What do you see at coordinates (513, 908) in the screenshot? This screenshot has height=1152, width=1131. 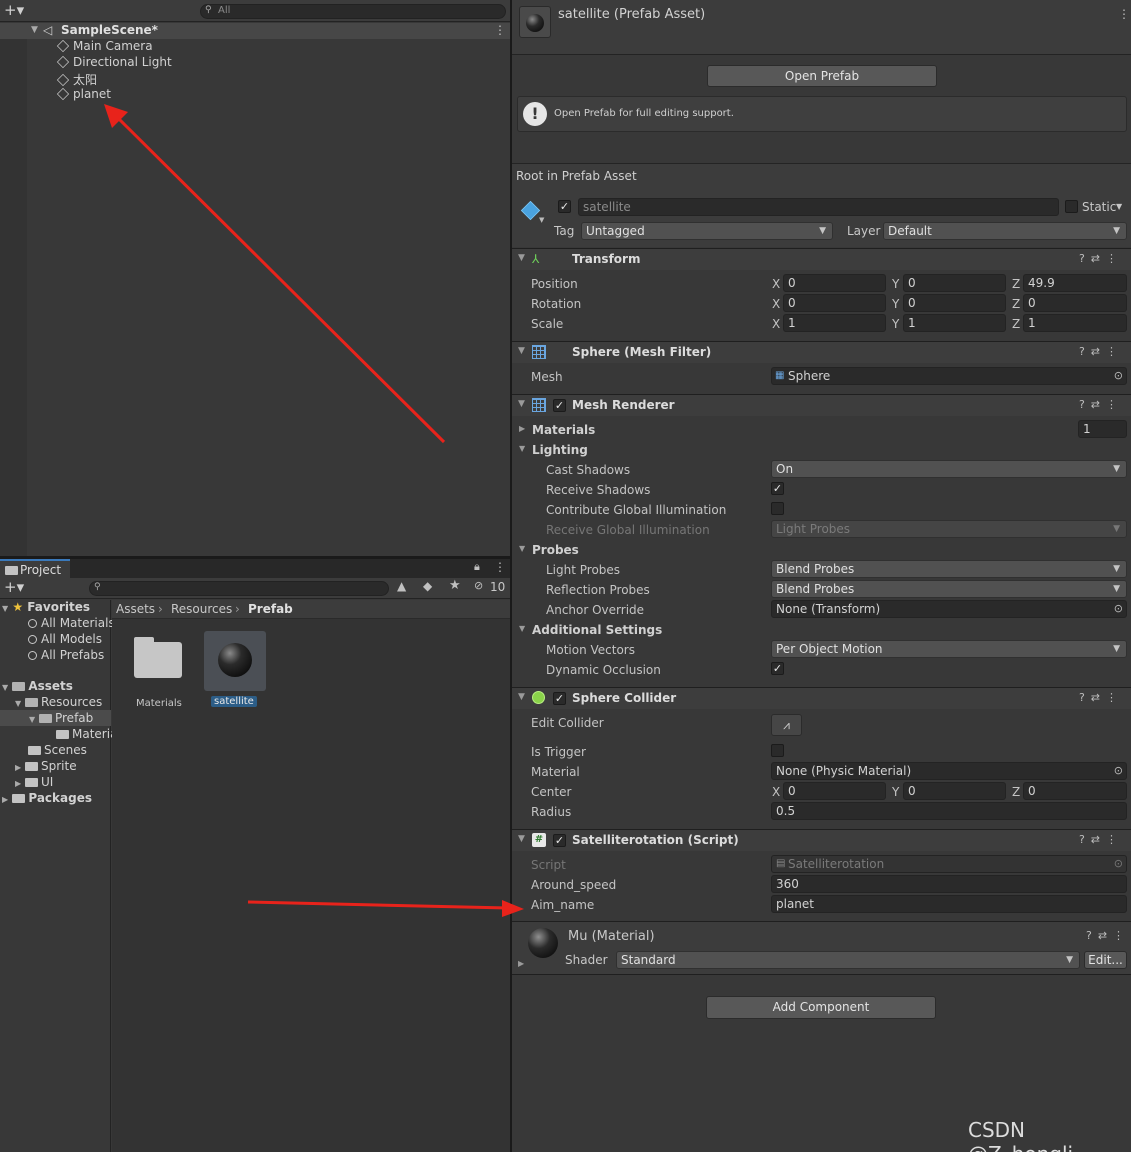 I see `annotation-arrowhead` at bounding box center [513, 908].